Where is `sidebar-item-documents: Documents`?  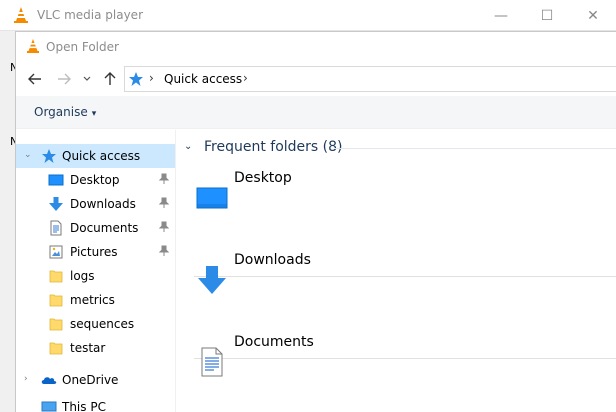
sidebar-item-documents: Documents is located at coordinates (96, 228).